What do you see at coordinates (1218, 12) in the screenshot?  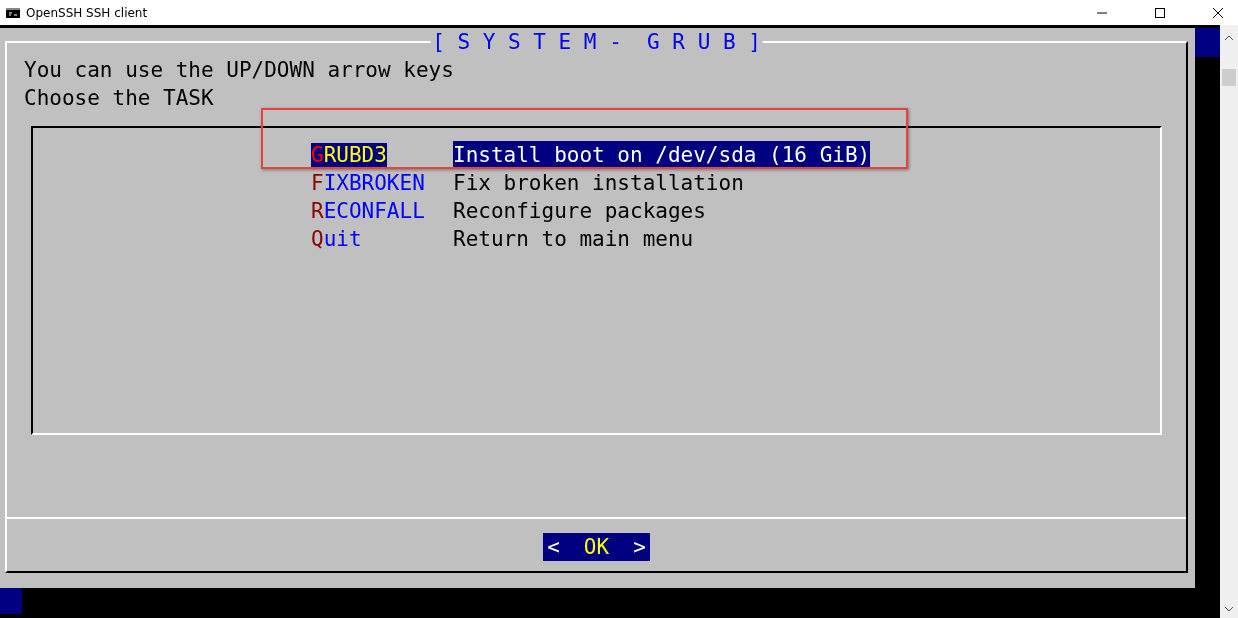 I see `close-icon` at bounding box center [1218, 12].